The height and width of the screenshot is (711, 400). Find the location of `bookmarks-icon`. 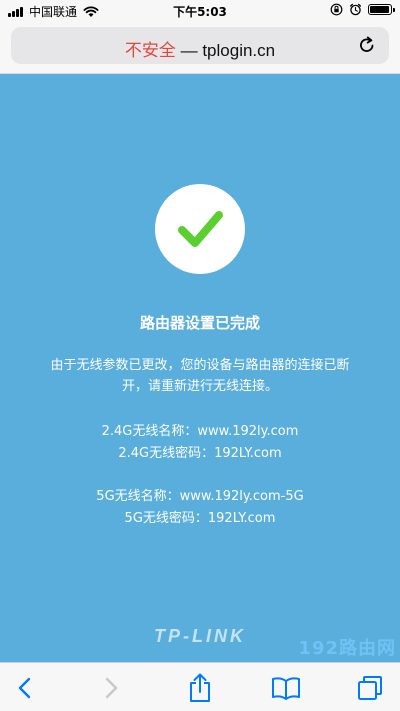

bookmarks-icon is located at coordinates (286, 688).